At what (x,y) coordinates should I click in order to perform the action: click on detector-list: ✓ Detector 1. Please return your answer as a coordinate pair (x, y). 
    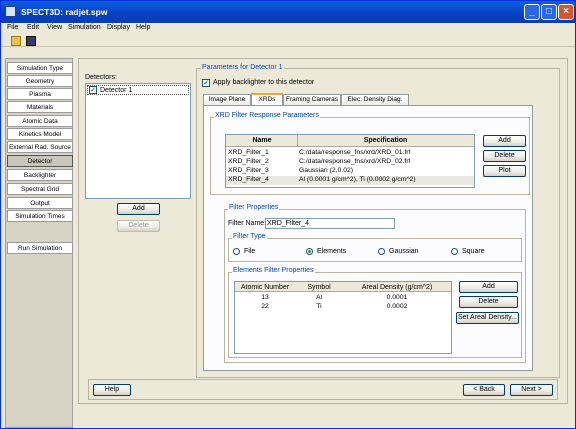
    Looking at the image, I should click on (138, 141).